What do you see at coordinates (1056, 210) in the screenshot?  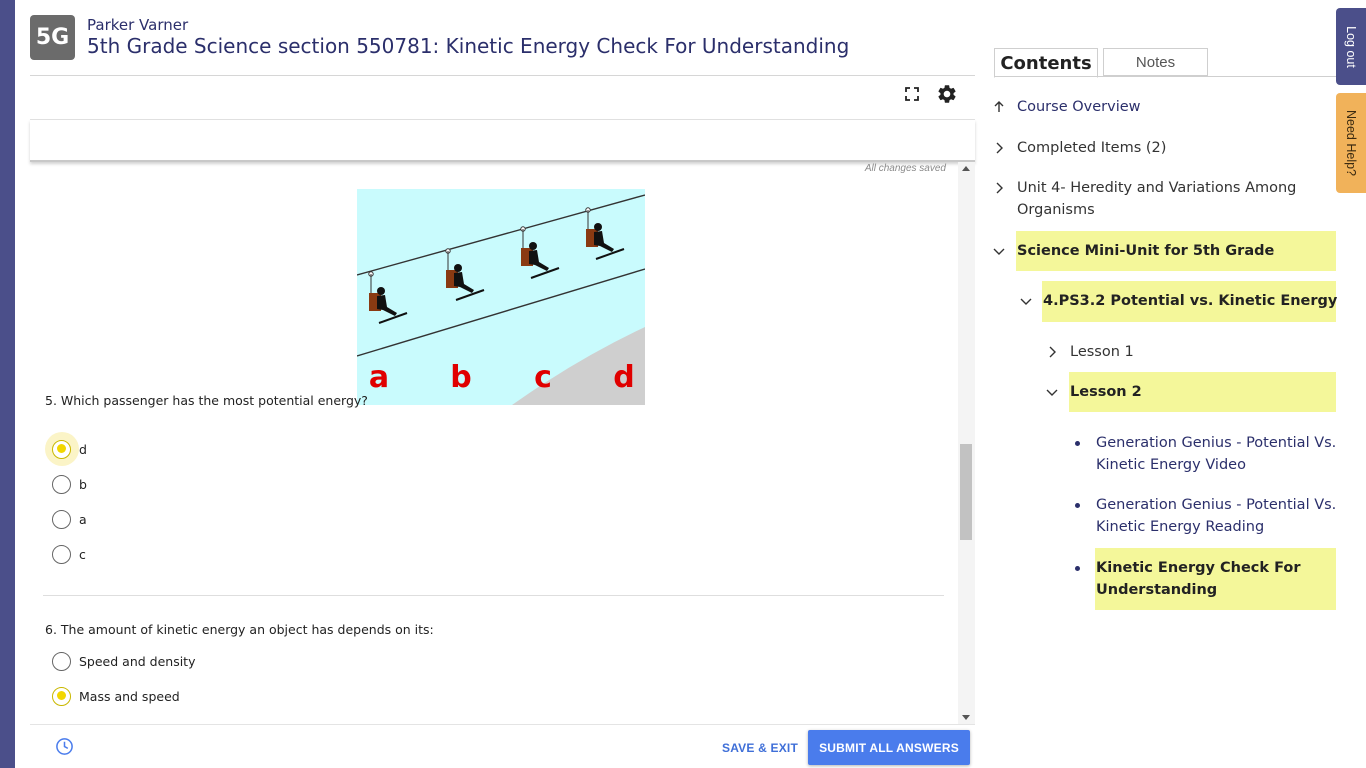 I see `toc-unit-4-line2: Organisms` at bounding box center [1056, 210].